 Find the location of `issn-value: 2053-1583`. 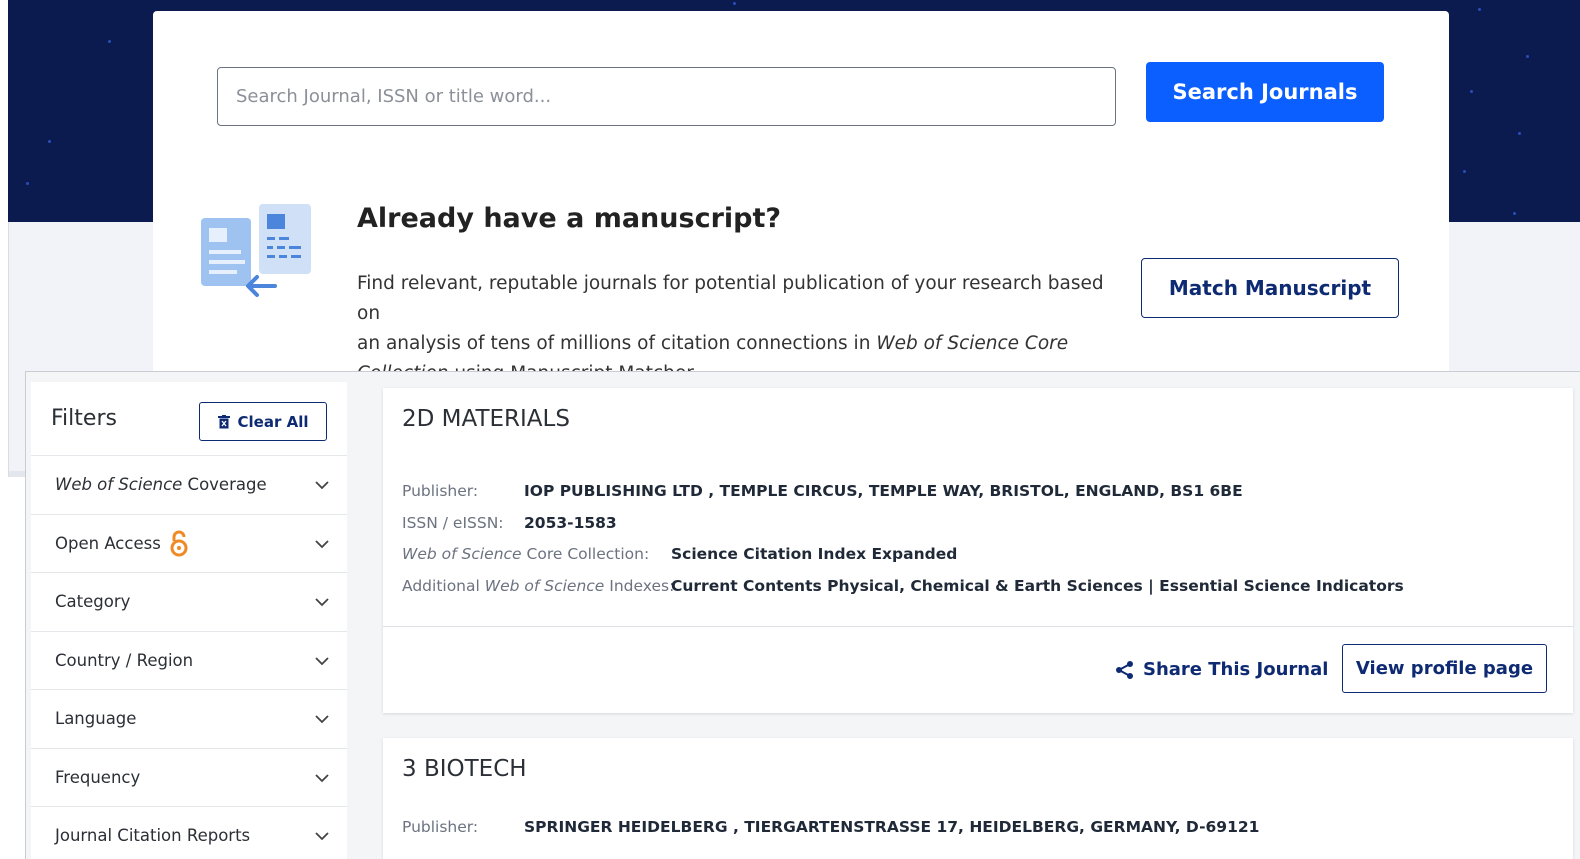

issn-value: 2053-1583 is located at coordinates (570, 523).